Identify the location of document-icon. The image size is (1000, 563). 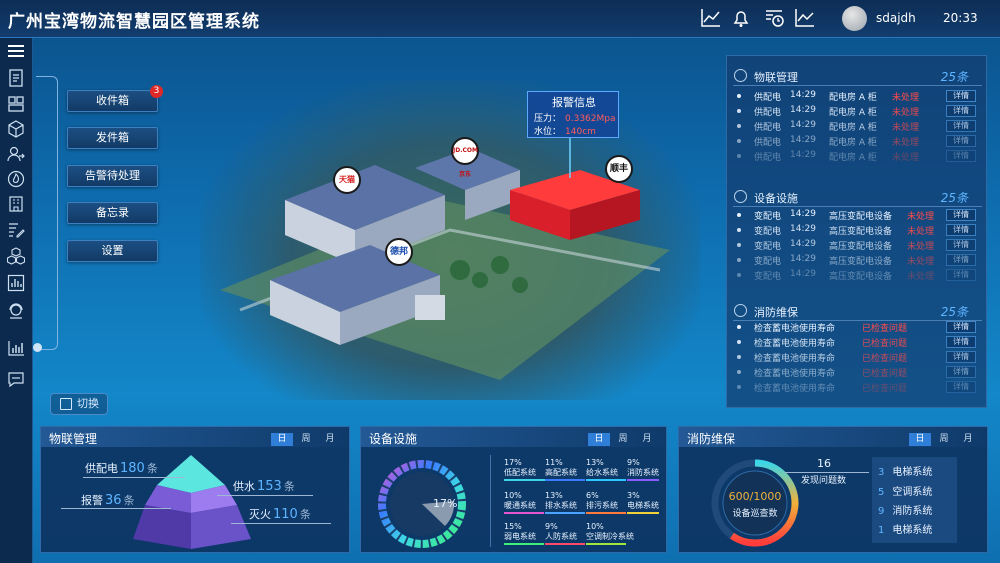
(16, 78).